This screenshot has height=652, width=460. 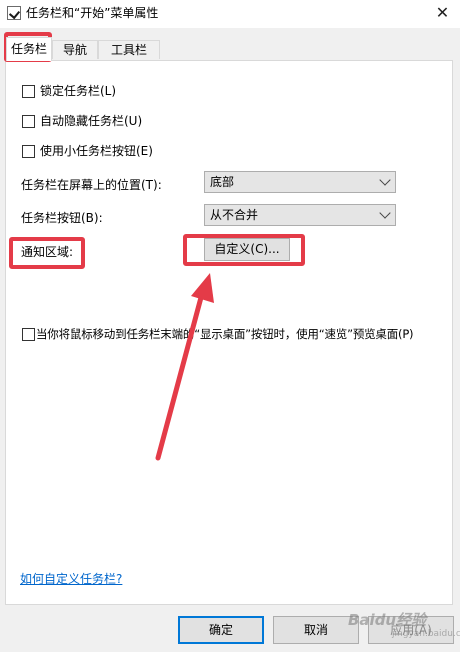 What do you see at coordinates (426, 634) in the screenshot?
I see `watermark-subtext: jingyan.baidu.com` at bounding box center [426, 634].